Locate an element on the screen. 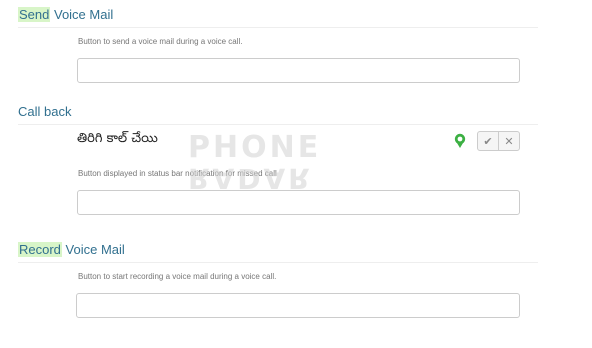 The image size is (592, 348). review-button-group: ✔ ✕ is located at coordinates (498, 141).